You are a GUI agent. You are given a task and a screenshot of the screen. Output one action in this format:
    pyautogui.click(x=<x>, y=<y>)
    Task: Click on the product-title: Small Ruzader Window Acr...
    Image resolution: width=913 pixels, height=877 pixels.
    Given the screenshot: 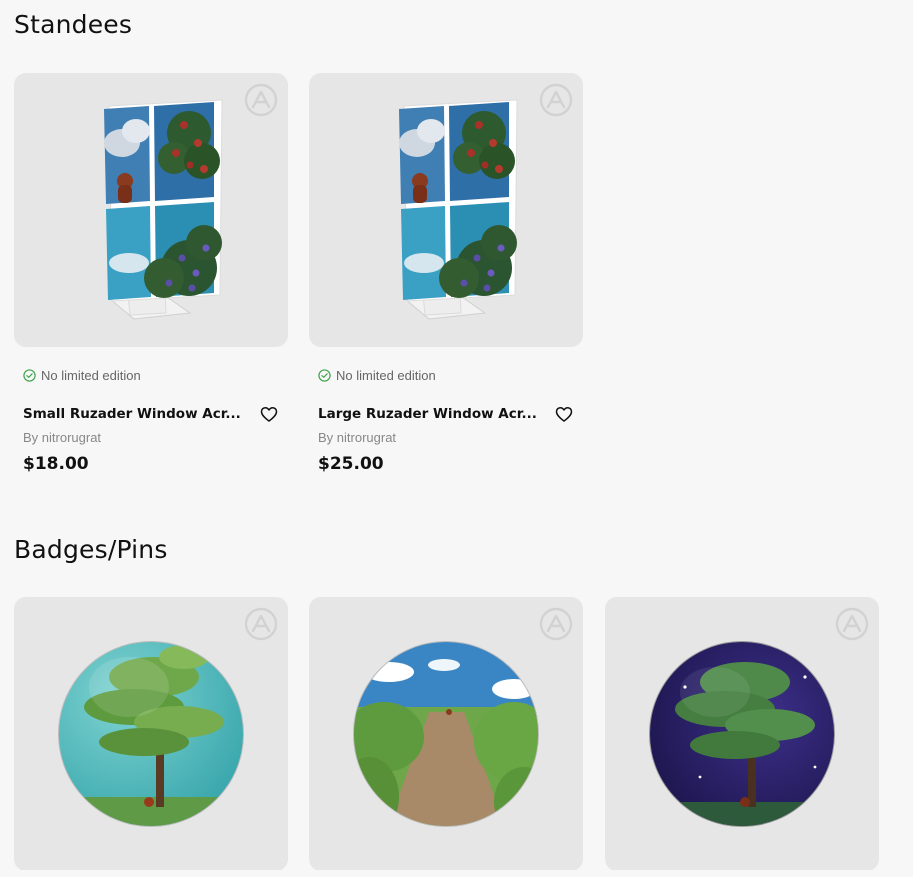 What is the action you would take?
    pyautogui.click(x=134, y=414)
    